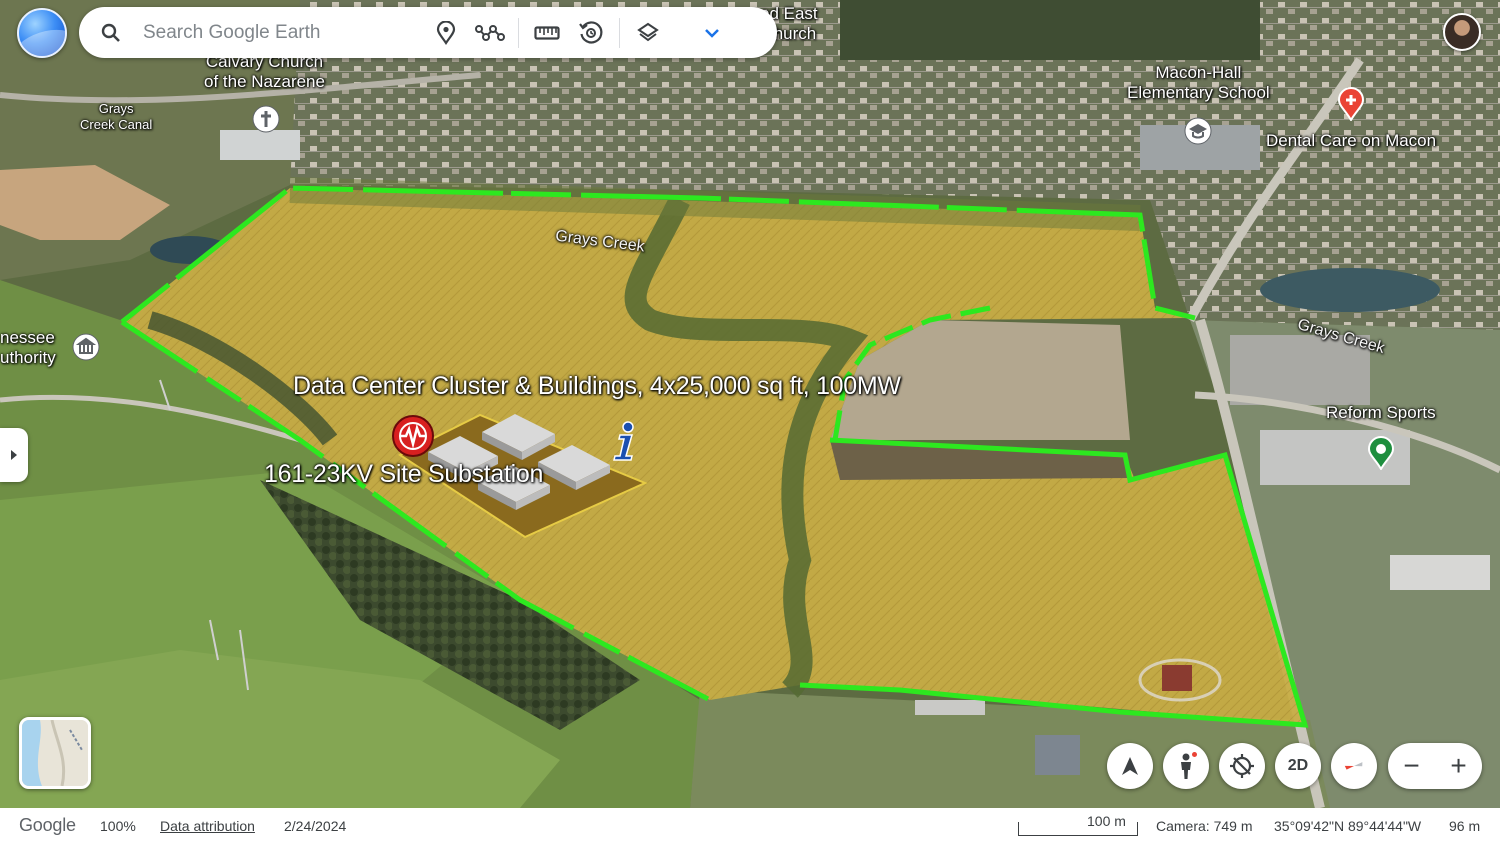 The image size is (1500, 843). What do you see at coordinates (1198, 131) in the screenshot?
I see `school-pin-icon` at bounding box center [1198, 131].